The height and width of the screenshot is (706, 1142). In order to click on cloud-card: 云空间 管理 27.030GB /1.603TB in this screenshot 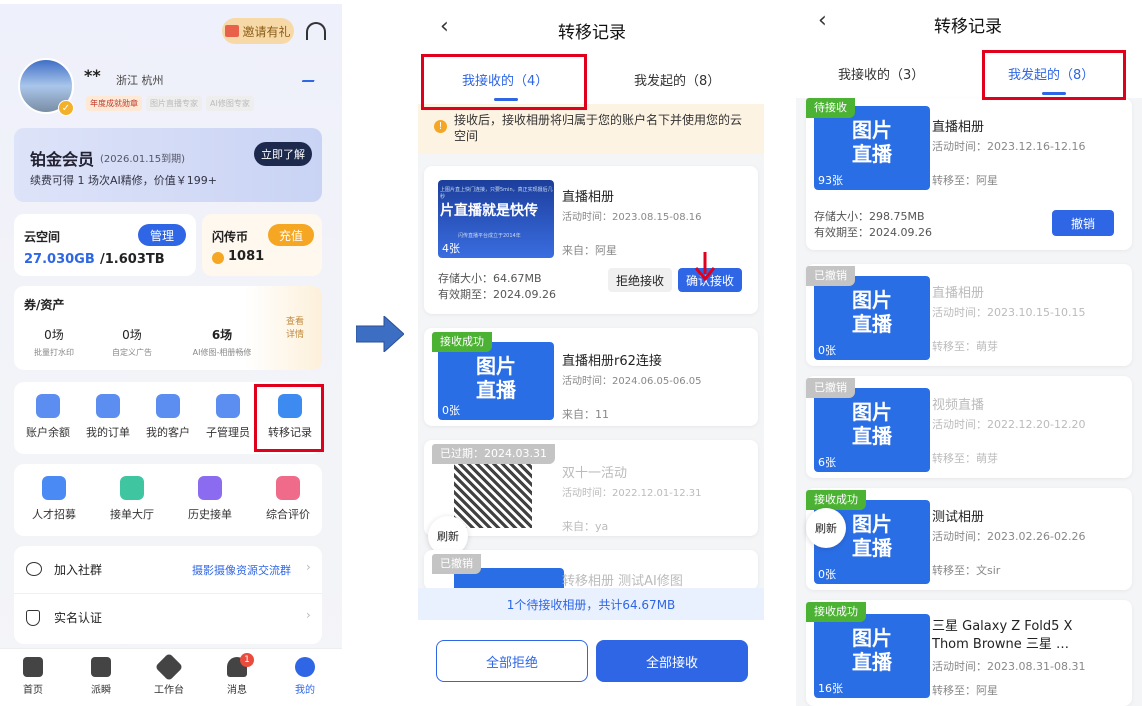, I will do `click(105, 245)`.